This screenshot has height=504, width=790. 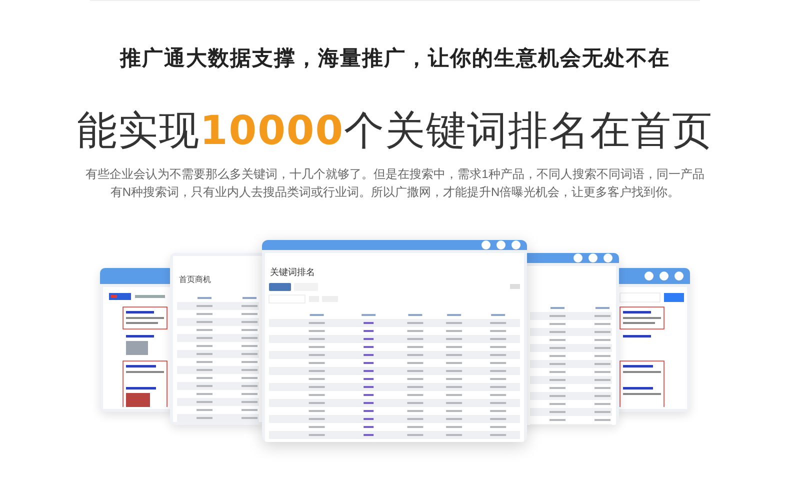 What do you see at coordinates (195, 279) in the screenshot?
I see `panel-title: 首页商机` at bounding box center [195, 279].